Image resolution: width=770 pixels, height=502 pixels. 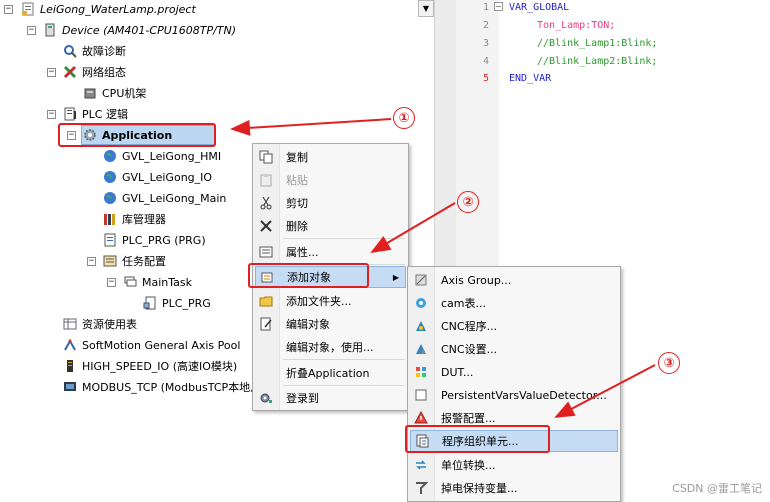 I want to click on tree-item-label: PLC_PRG (PRG), so click(x=164, y=240).